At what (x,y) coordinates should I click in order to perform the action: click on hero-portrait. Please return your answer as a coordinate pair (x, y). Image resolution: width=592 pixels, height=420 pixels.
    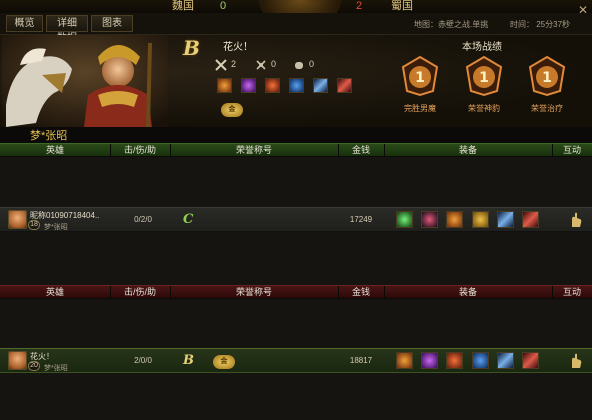
    Looking at the image, I should click on (85, 81).